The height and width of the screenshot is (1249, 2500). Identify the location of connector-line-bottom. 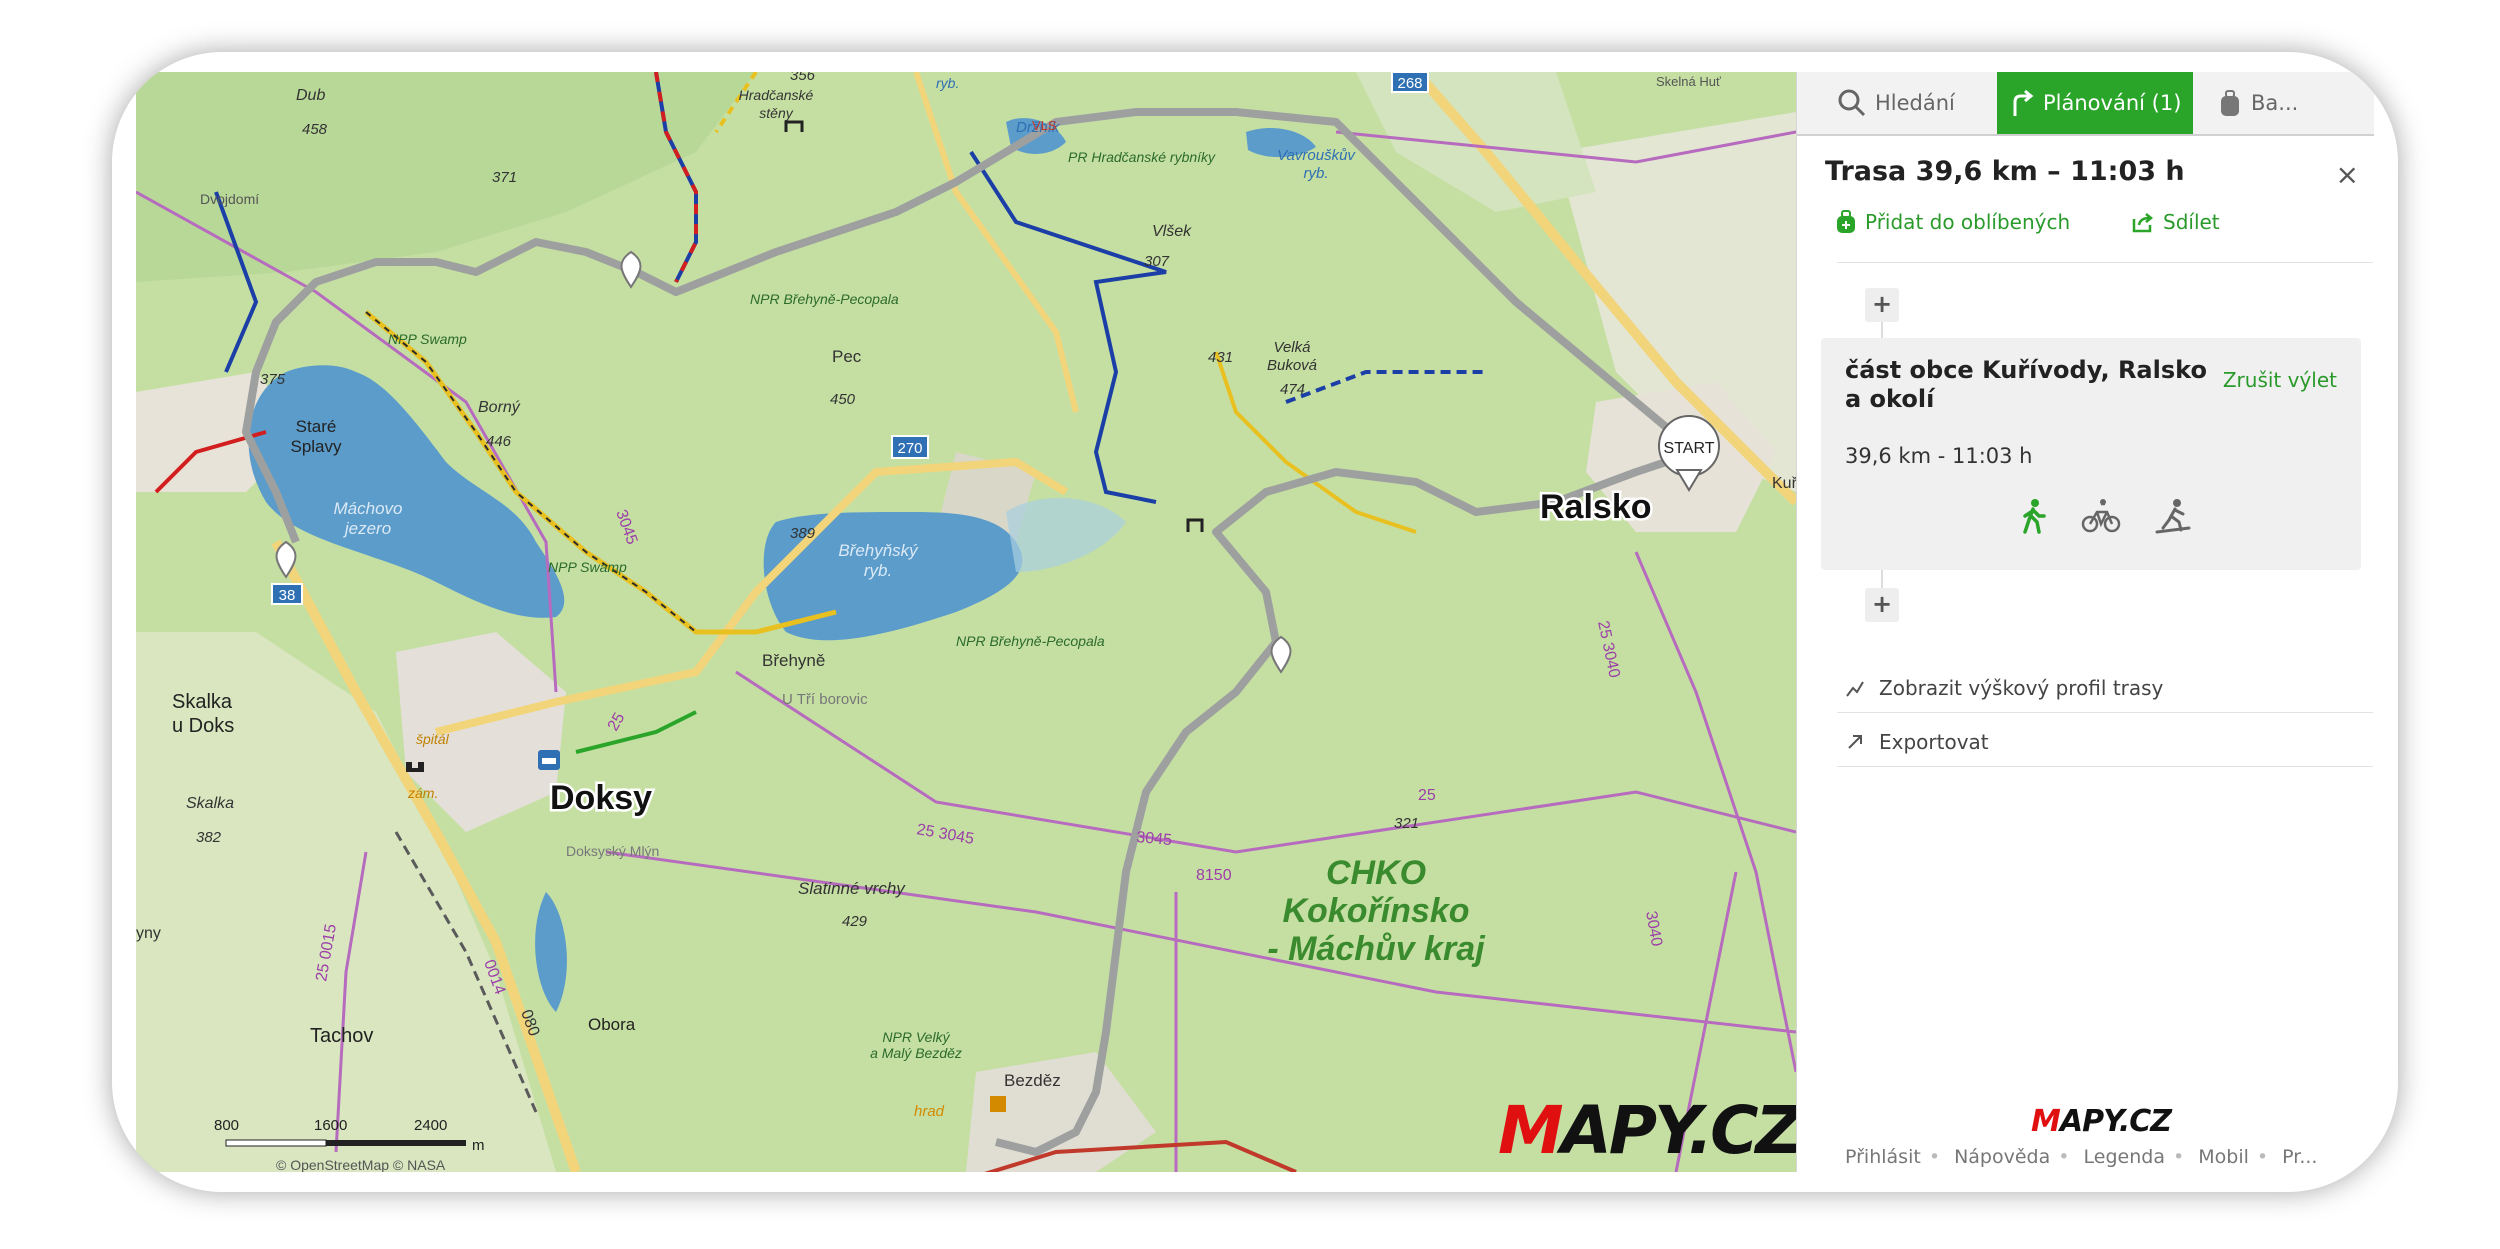
(1882, 579).